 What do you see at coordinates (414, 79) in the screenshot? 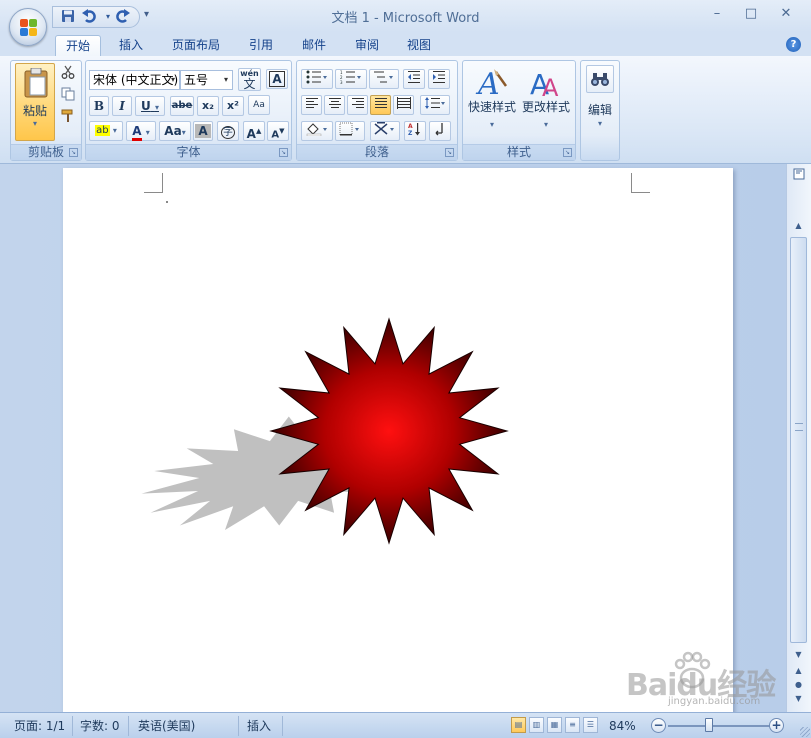
I see `decrease-indent-button` at bounding box center [414, 79].